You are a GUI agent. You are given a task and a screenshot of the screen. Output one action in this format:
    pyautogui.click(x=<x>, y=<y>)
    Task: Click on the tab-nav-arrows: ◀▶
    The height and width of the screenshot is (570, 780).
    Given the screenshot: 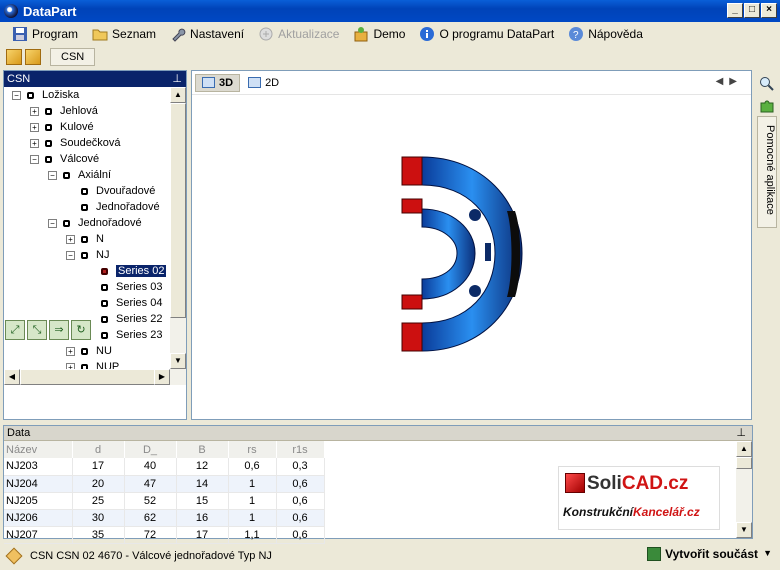 What is the action you would take?
    pyautogui.click(x=729, y=81)
    